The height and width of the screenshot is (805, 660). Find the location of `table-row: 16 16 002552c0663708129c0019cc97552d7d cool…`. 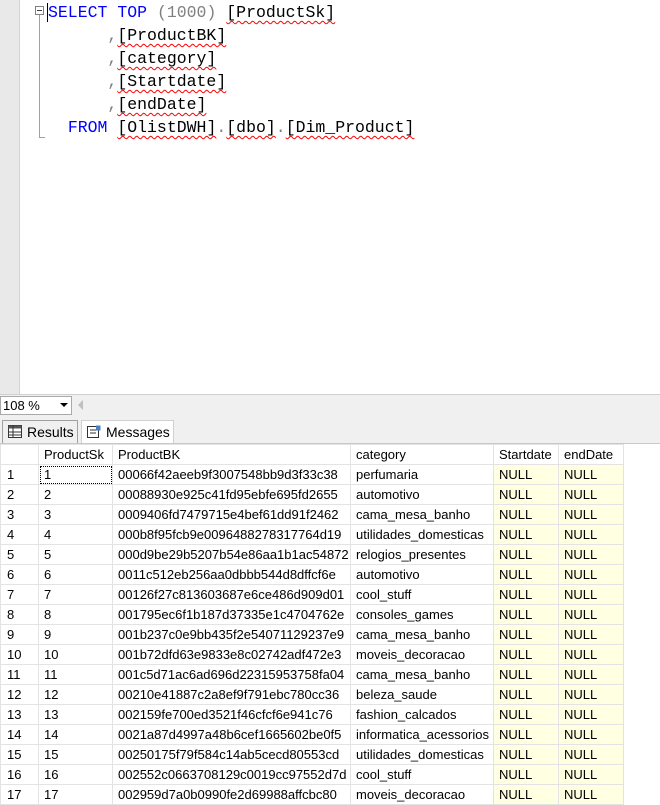

table-row: 16 16 002552c0663708129c0019cc97552d7d cool… is located at coordinates (312, 774).